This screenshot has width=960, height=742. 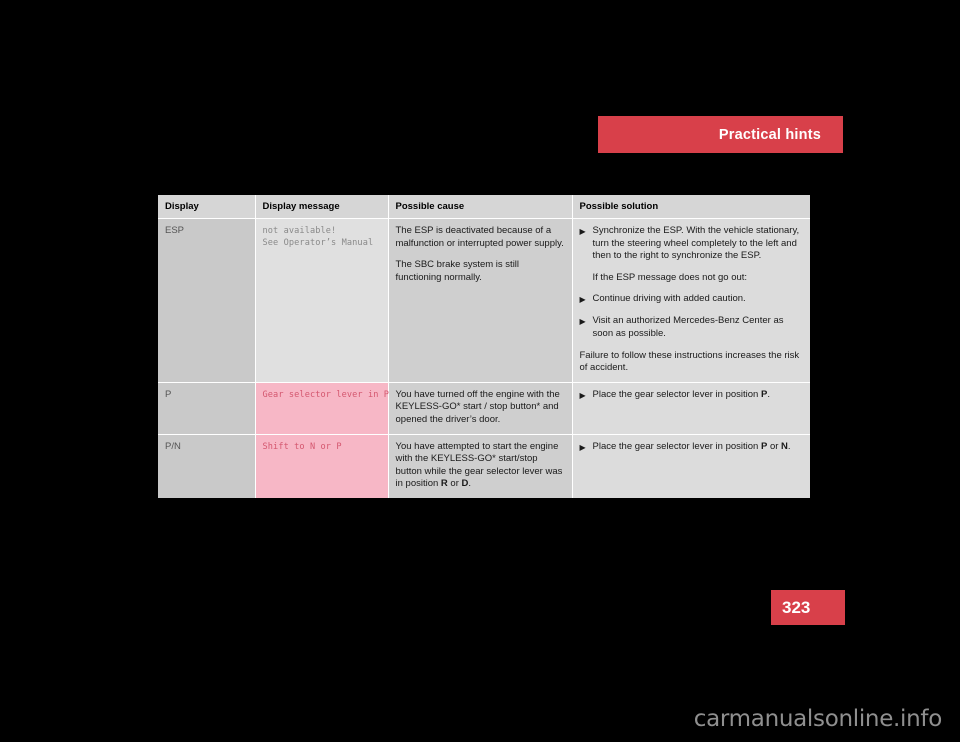 What do you see at coordinates (168, 394) in the screenshot?
I see `display-code: P` at bounding box center [168, 394].